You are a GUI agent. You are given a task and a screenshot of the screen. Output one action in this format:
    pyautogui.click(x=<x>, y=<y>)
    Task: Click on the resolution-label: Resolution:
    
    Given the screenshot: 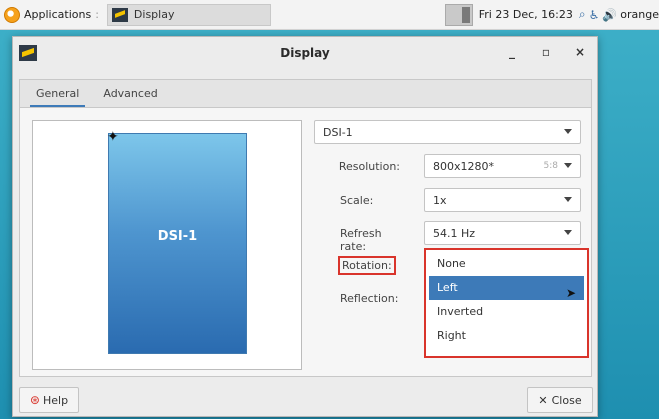 What is the action you would take?
    pyautogui.click(x=369, y=166)
    